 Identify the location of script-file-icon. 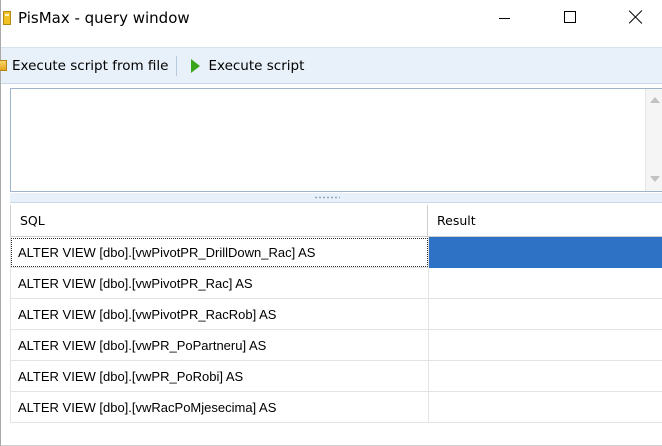
(3, 65).